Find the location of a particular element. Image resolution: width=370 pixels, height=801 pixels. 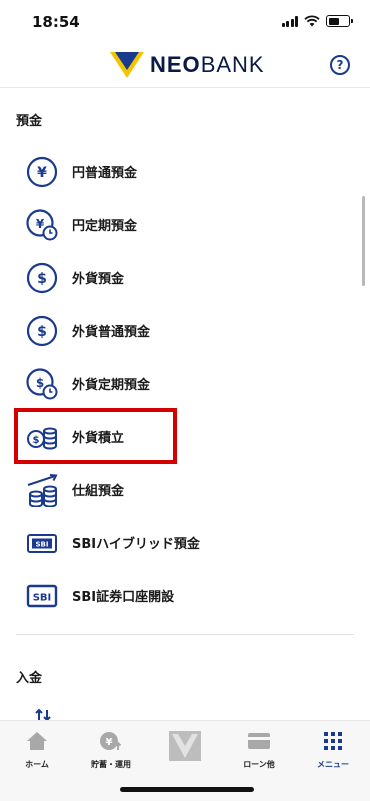

grid-menu-icon is located at coordinates (333, 741).